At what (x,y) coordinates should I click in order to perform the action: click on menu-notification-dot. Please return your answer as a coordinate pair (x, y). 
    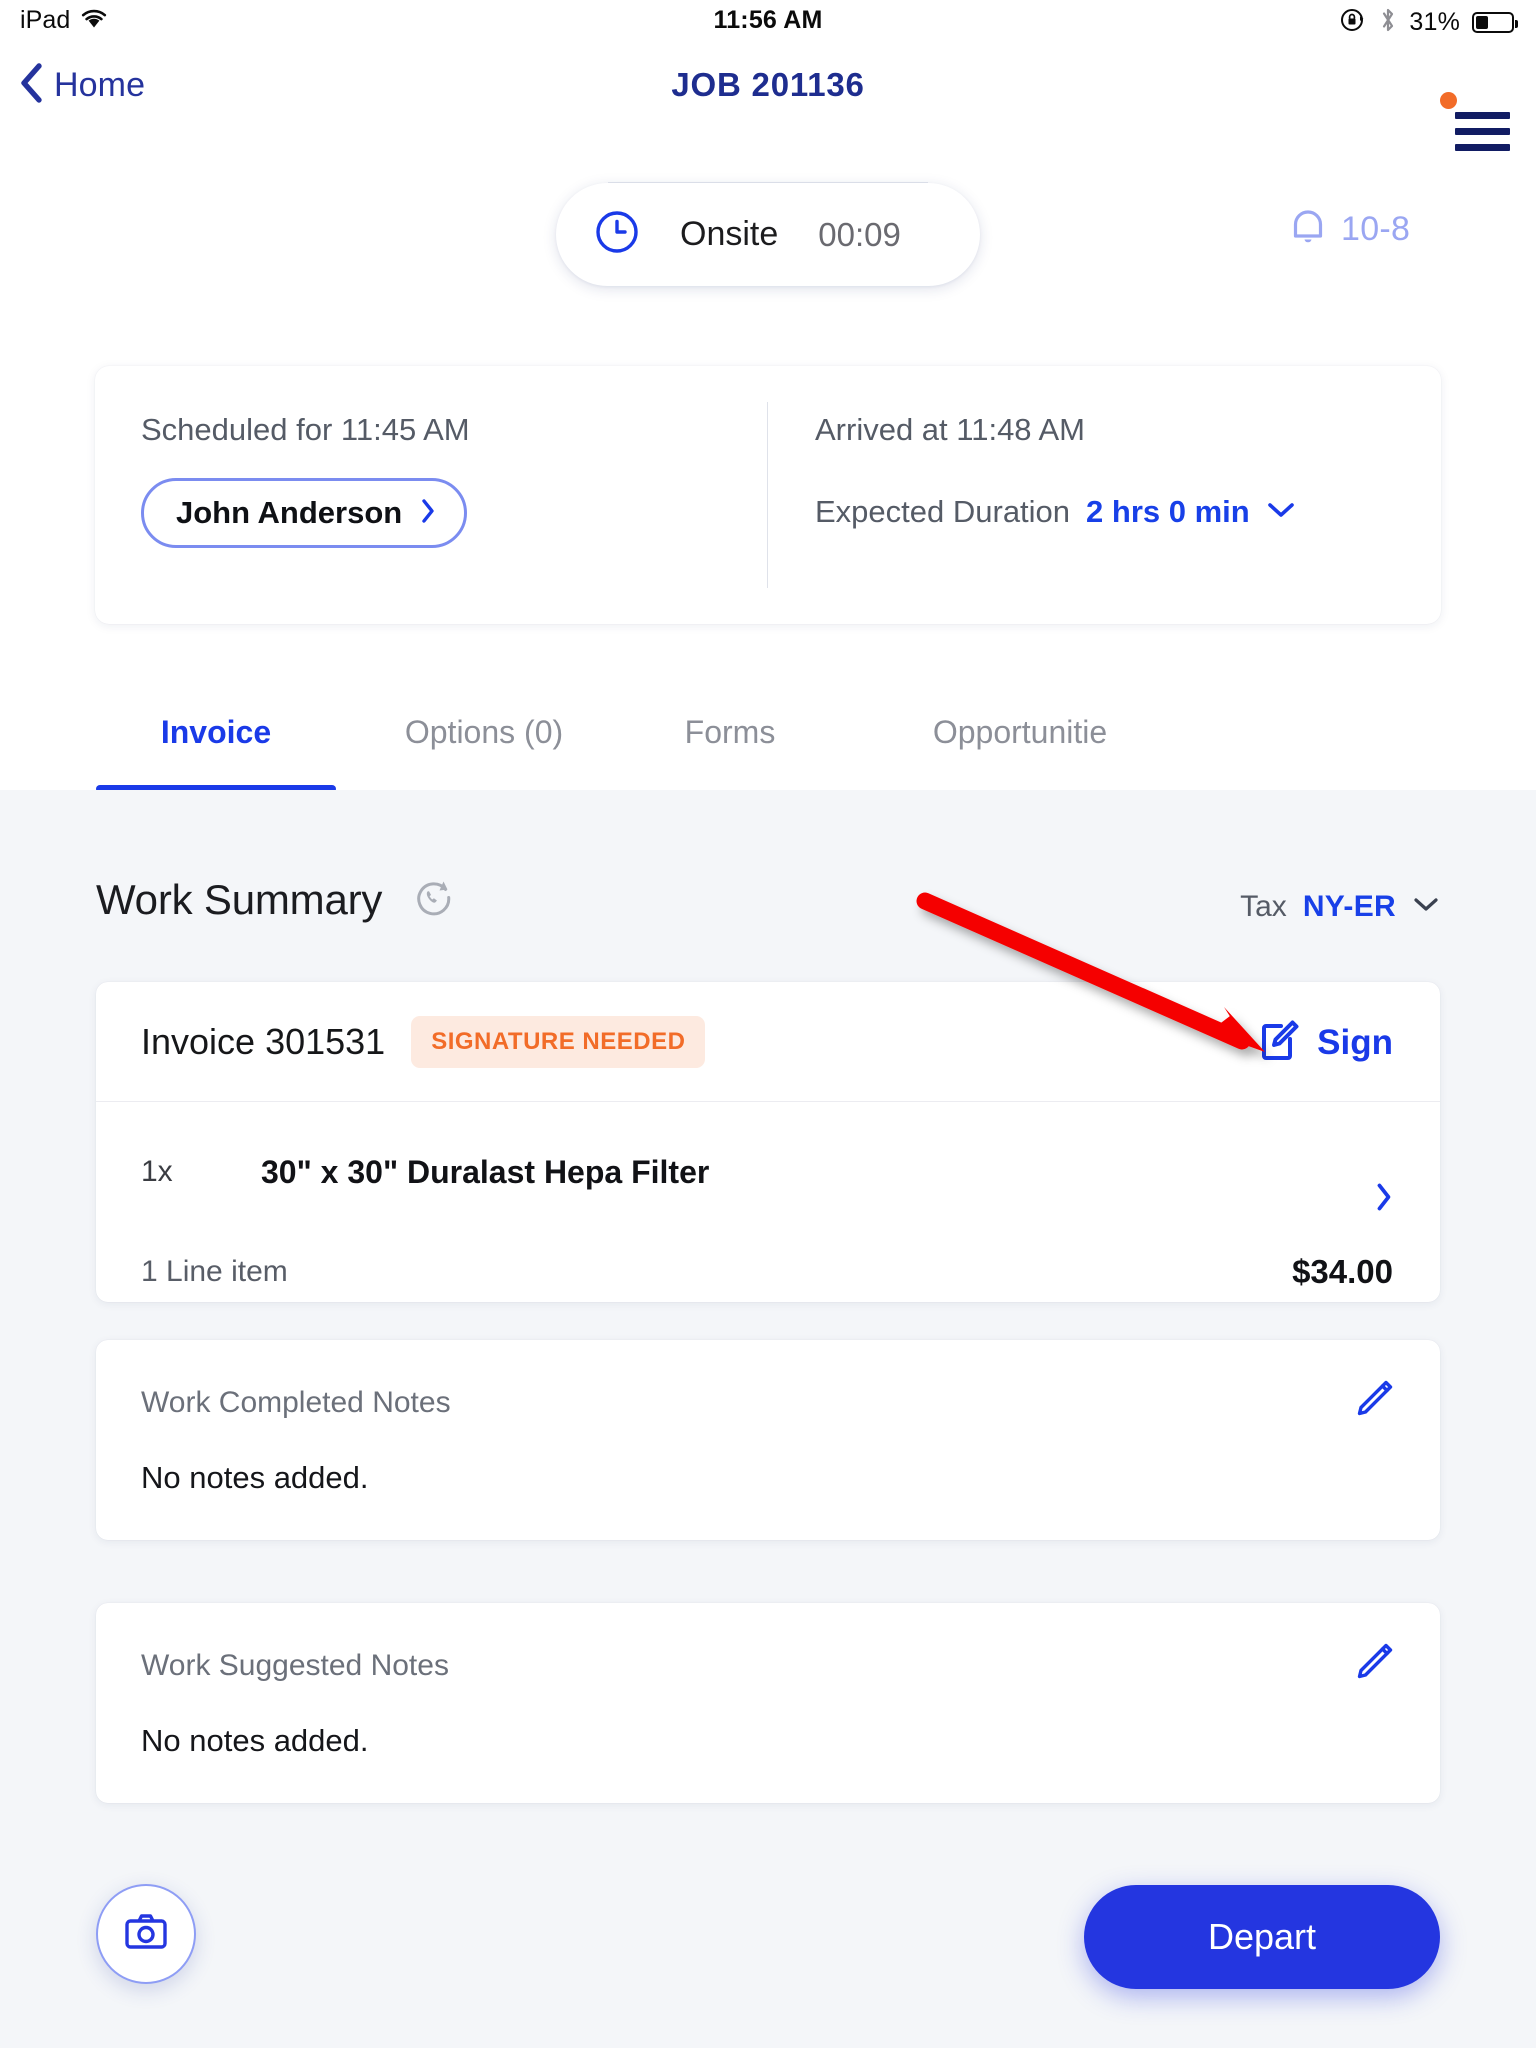
    Looking at the image, I should click on (1448, 100).